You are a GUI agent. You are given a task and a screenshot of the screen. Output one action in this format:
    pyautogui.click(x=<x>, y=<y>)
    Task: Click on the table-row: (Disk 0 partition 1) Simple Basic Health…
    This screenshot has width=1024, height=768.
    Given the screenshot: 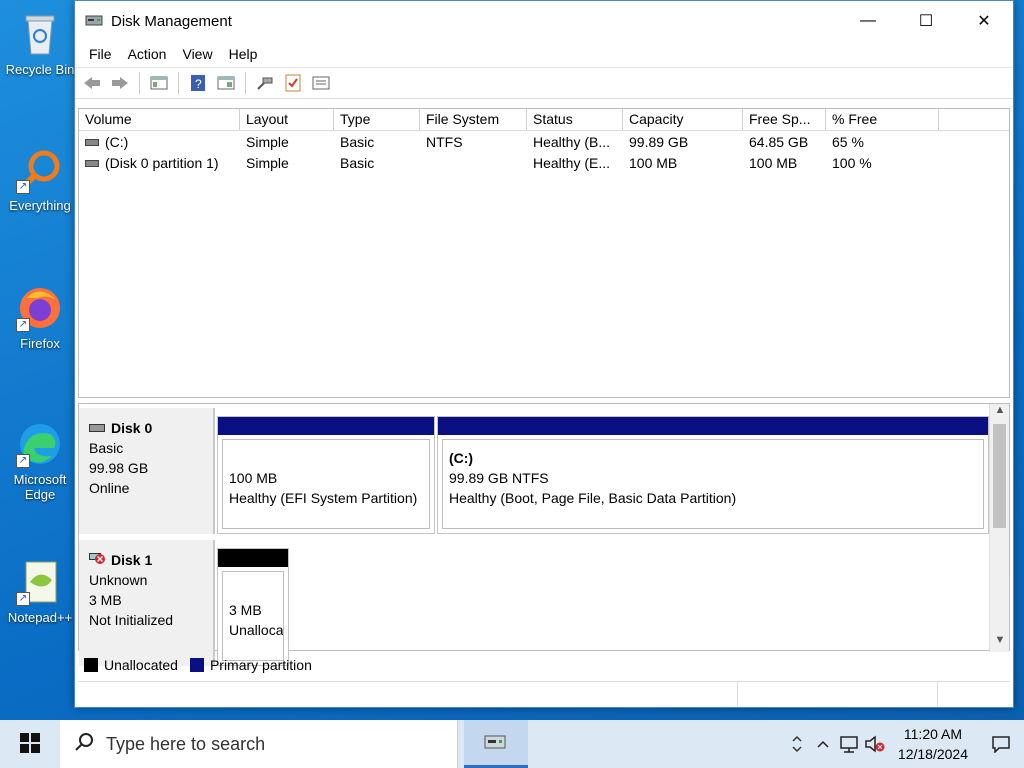 What is the action you would take?
    pyautogui.click(x=544, y=162)
    